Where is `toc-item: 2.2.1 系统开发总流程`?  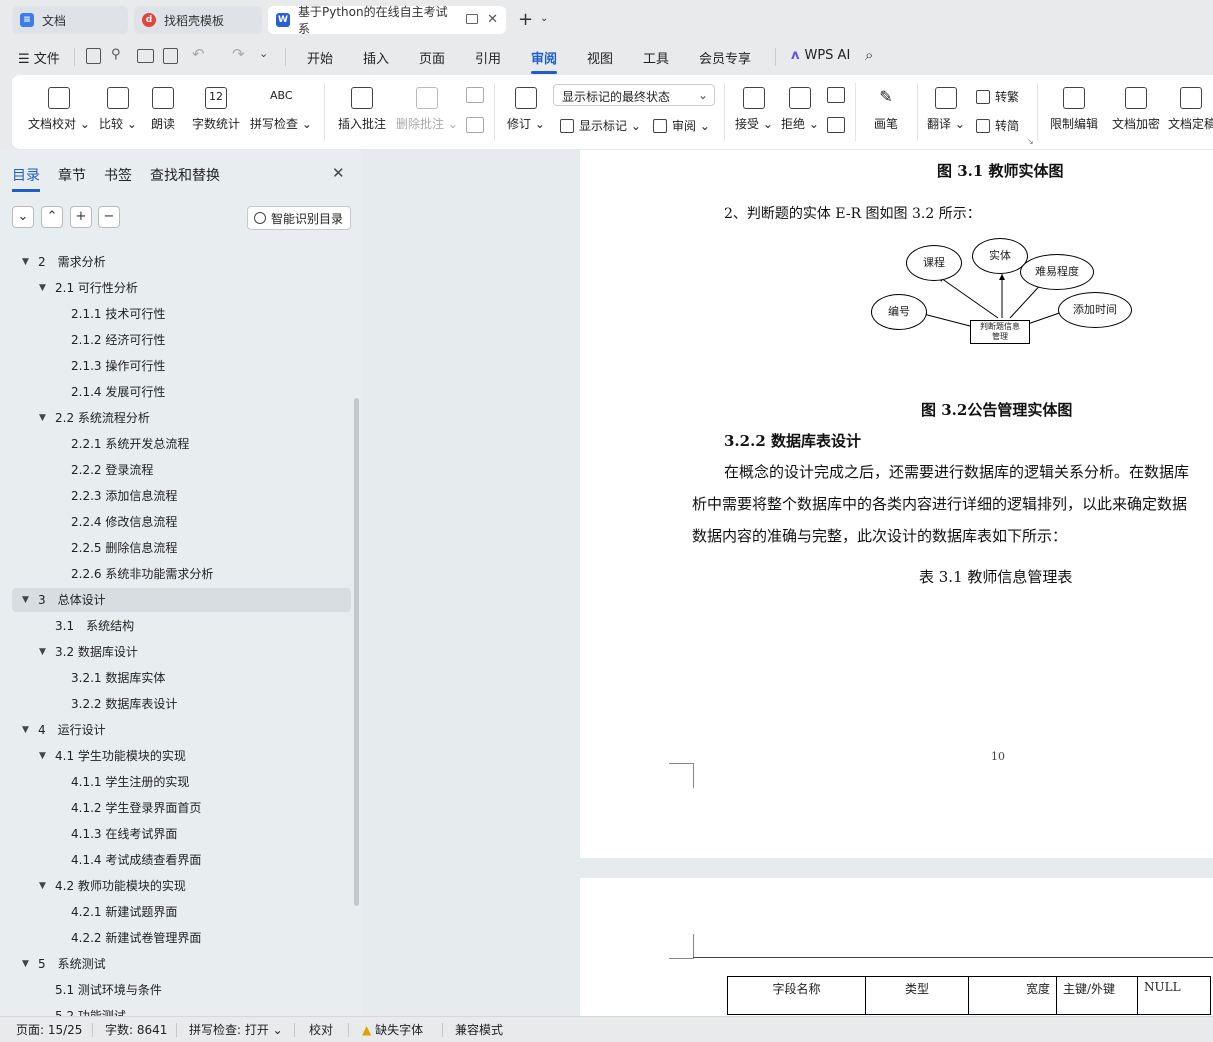 toc-item: 2.2.1 系统开发总流程 is located at coordinates (130, 444).